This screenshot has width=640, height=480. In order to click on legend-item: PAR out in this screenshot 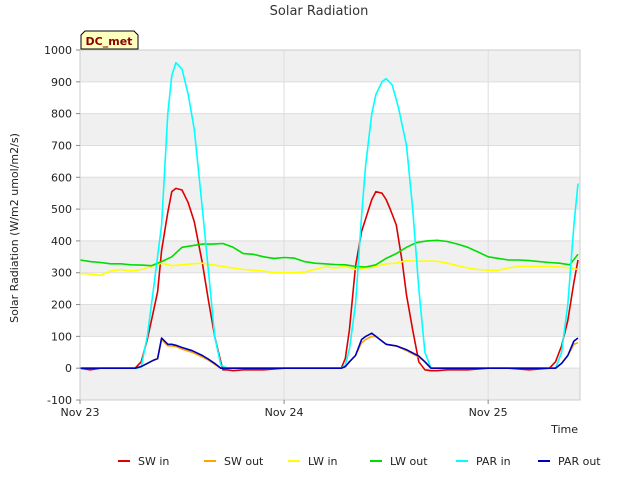, I will do `click(569, 461)`.